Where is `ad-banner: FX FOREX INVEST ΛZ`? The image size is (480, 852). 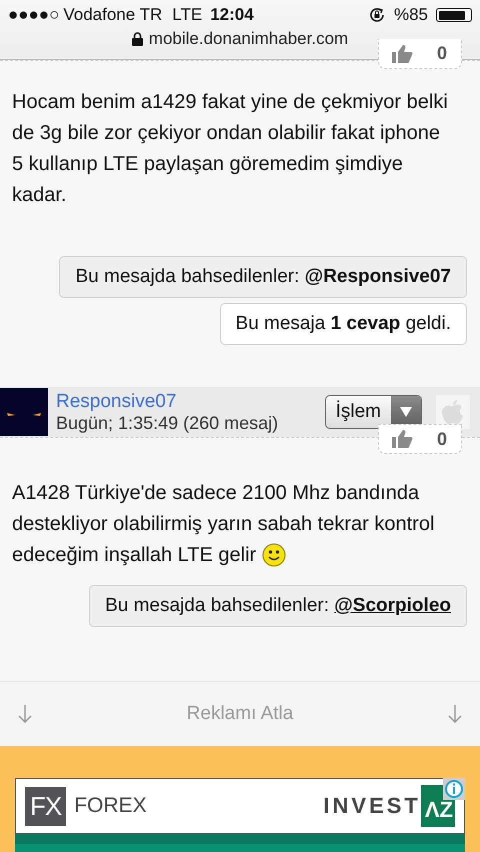 ad-banner: FX FOREX INVEST ΛZ is located at coordinates (240, 806).